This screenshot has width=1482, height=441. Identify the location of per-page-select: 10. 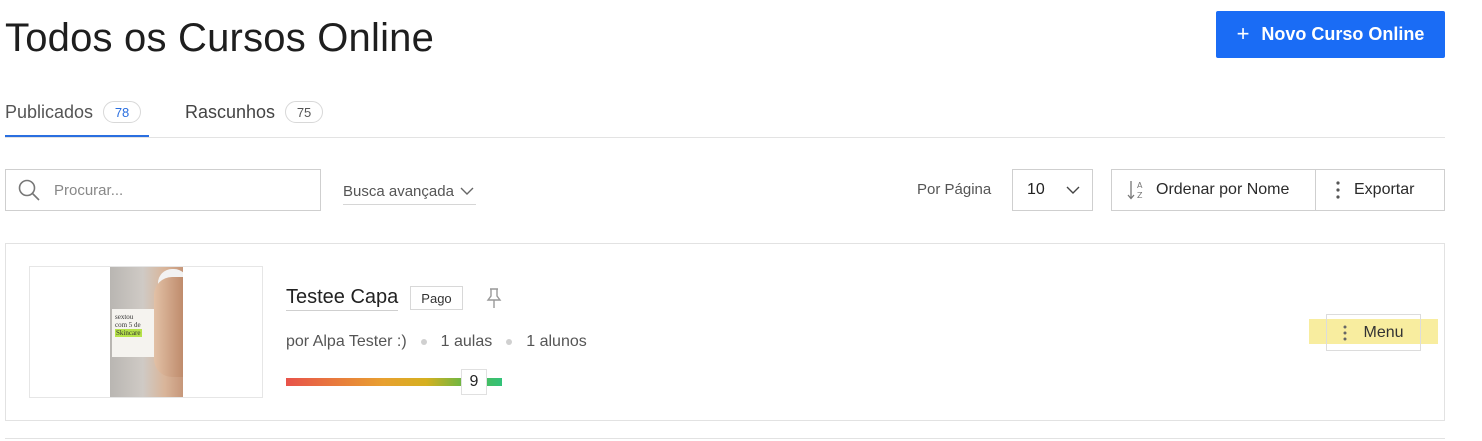
(1052, 190).